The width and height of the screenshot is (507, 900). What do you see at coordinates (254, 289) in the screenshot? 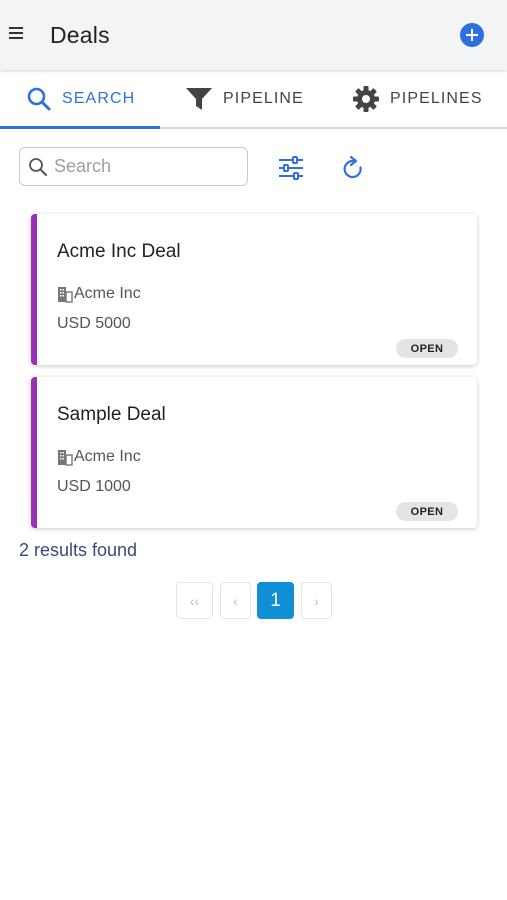
I see `deal-card: Acme Inc Deal Acme Inc USD 5000 OPEN` at bounding box center [254, 289].